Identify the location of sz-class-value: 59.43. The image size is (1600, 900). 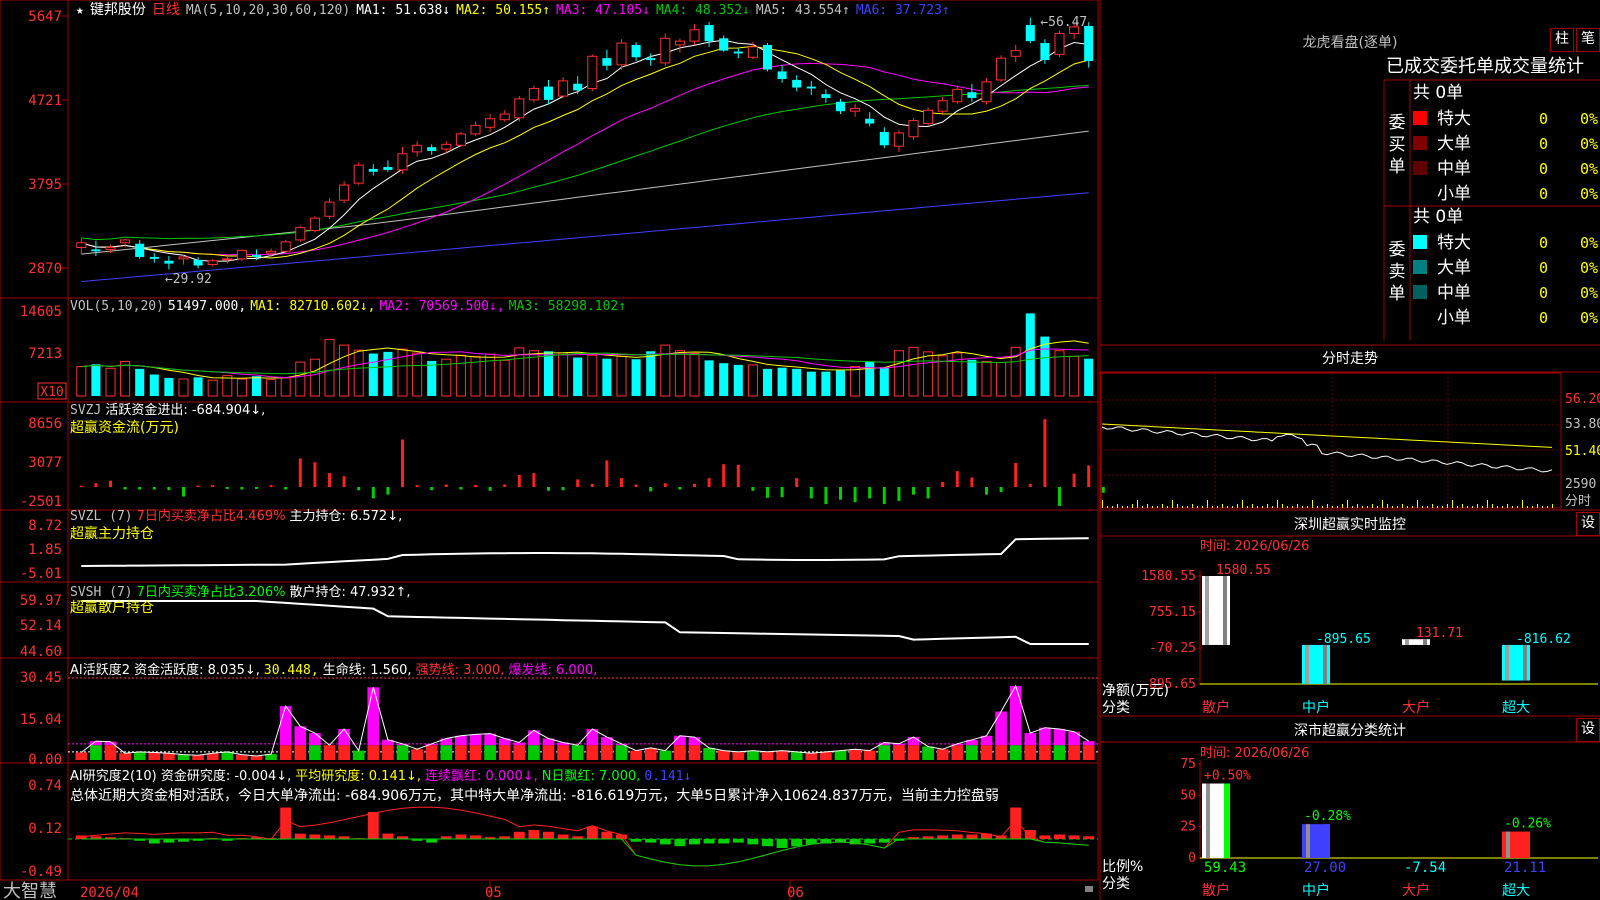
(1225, 868).